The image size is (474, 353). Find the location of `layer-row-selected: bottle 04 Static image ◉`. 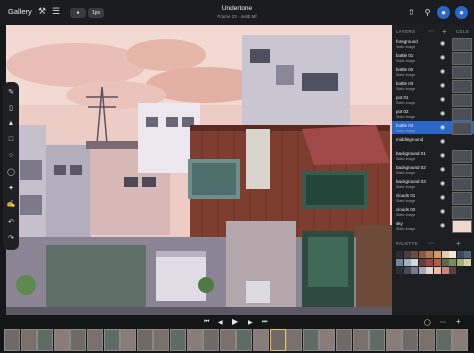

layer-row-selected: bottle 04 Static image ◉ is located at coordinates (433, 128).